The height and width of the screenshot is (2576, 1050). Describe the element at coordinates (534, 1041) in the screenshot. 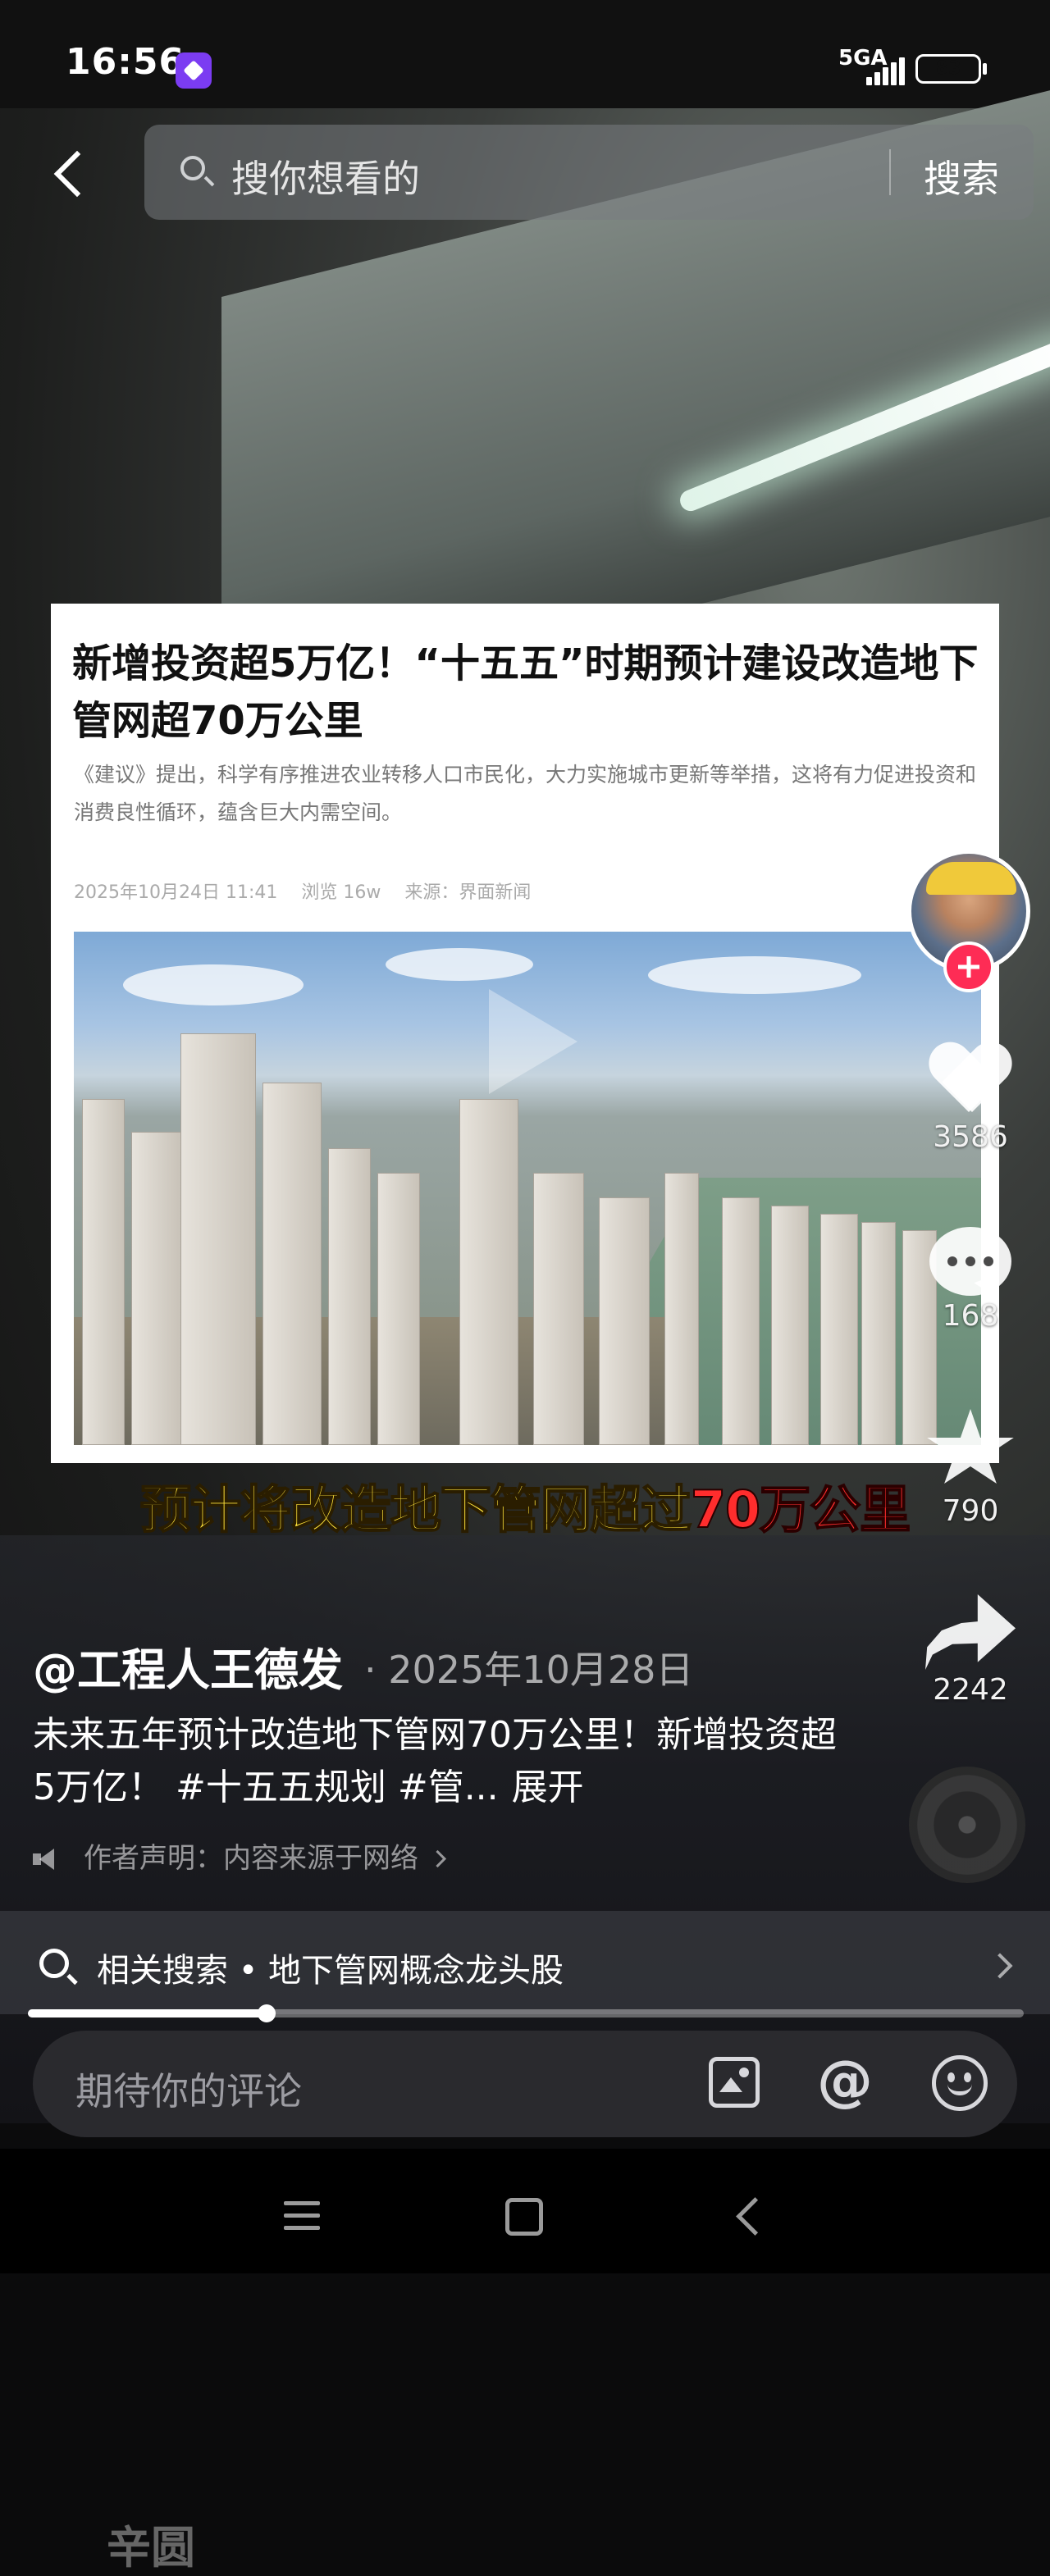

I see `play-icon` at that location.